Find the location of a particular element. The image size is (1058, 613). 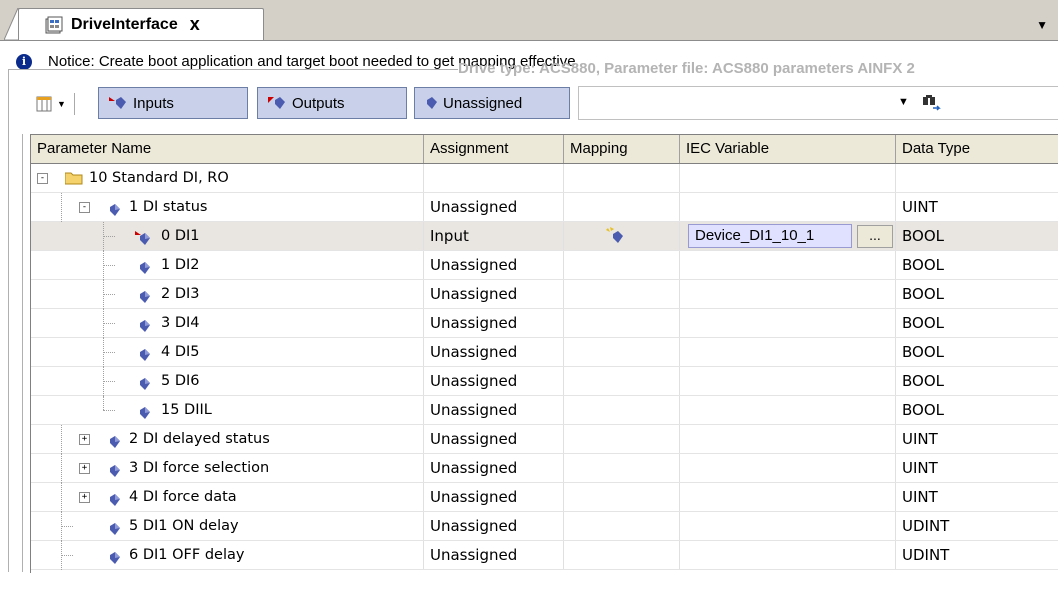

parameter-name-cell: 4 DI5 is located at coordinates (227, 352).